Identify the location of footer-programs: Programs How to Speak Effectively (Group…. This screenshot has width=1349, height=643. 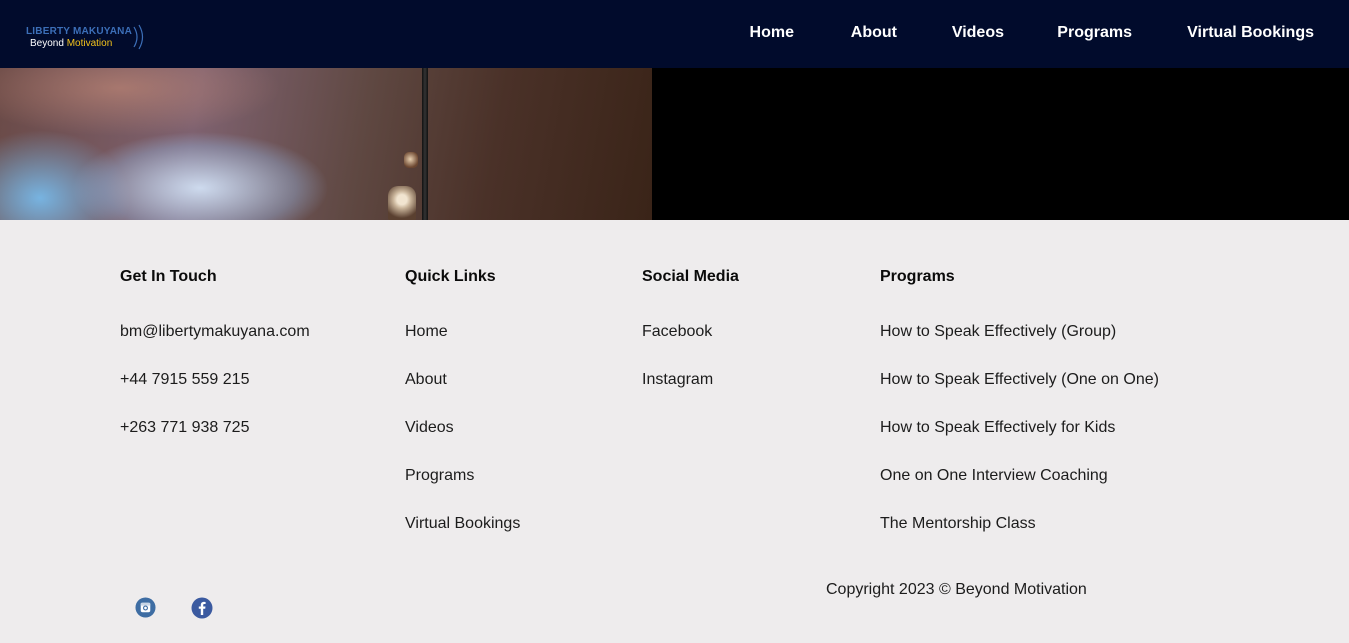
(1019, 414).